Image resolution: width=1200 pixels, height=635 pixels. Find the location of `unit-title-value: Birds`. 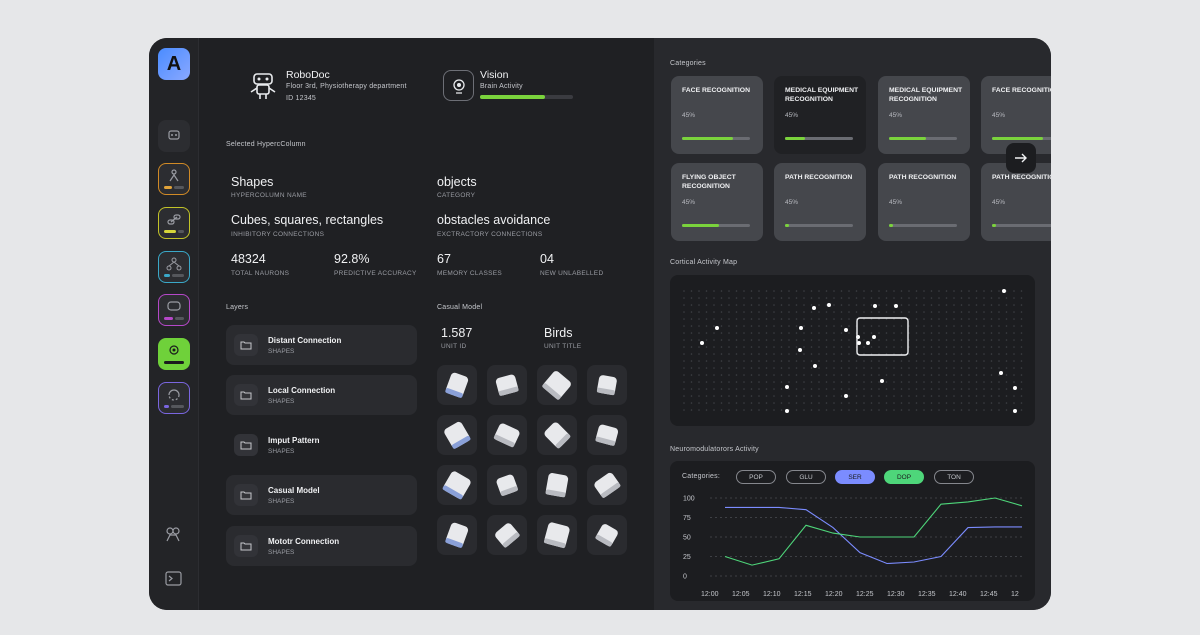

unit-title-value: Birds is located at coordinates (558, 333).